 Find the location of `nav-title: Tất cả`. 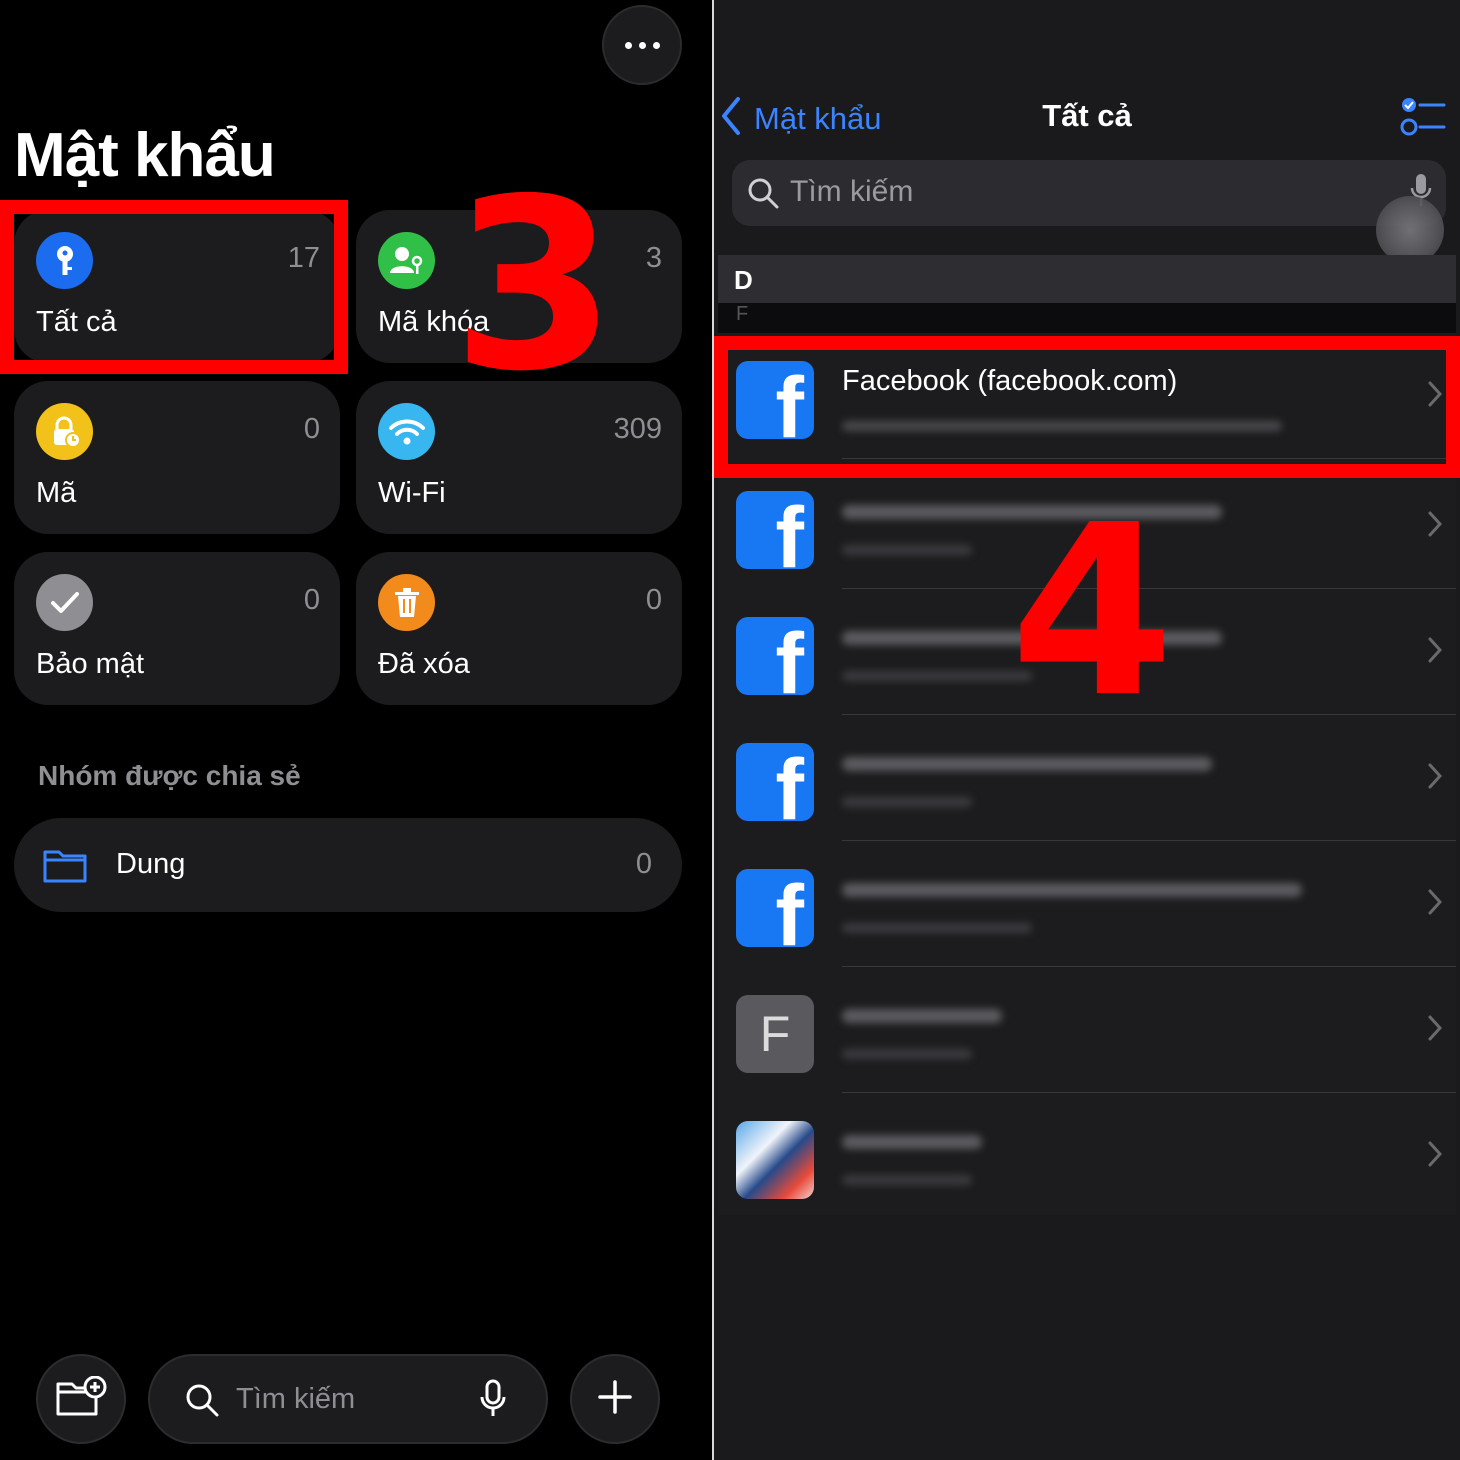

nav-title: Tất cả is located at coordinates (1087, 115).